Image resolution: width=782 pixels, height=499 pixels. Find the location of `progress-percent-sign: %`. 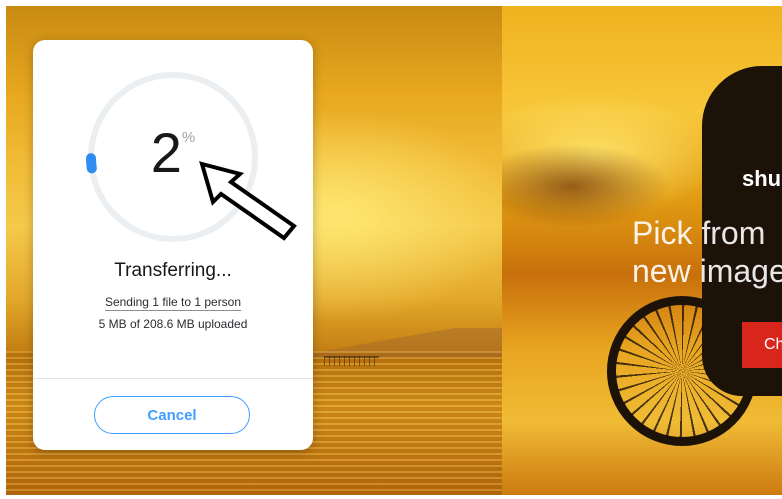

progress-percent-sign: % is located at coordinates (188, 137).